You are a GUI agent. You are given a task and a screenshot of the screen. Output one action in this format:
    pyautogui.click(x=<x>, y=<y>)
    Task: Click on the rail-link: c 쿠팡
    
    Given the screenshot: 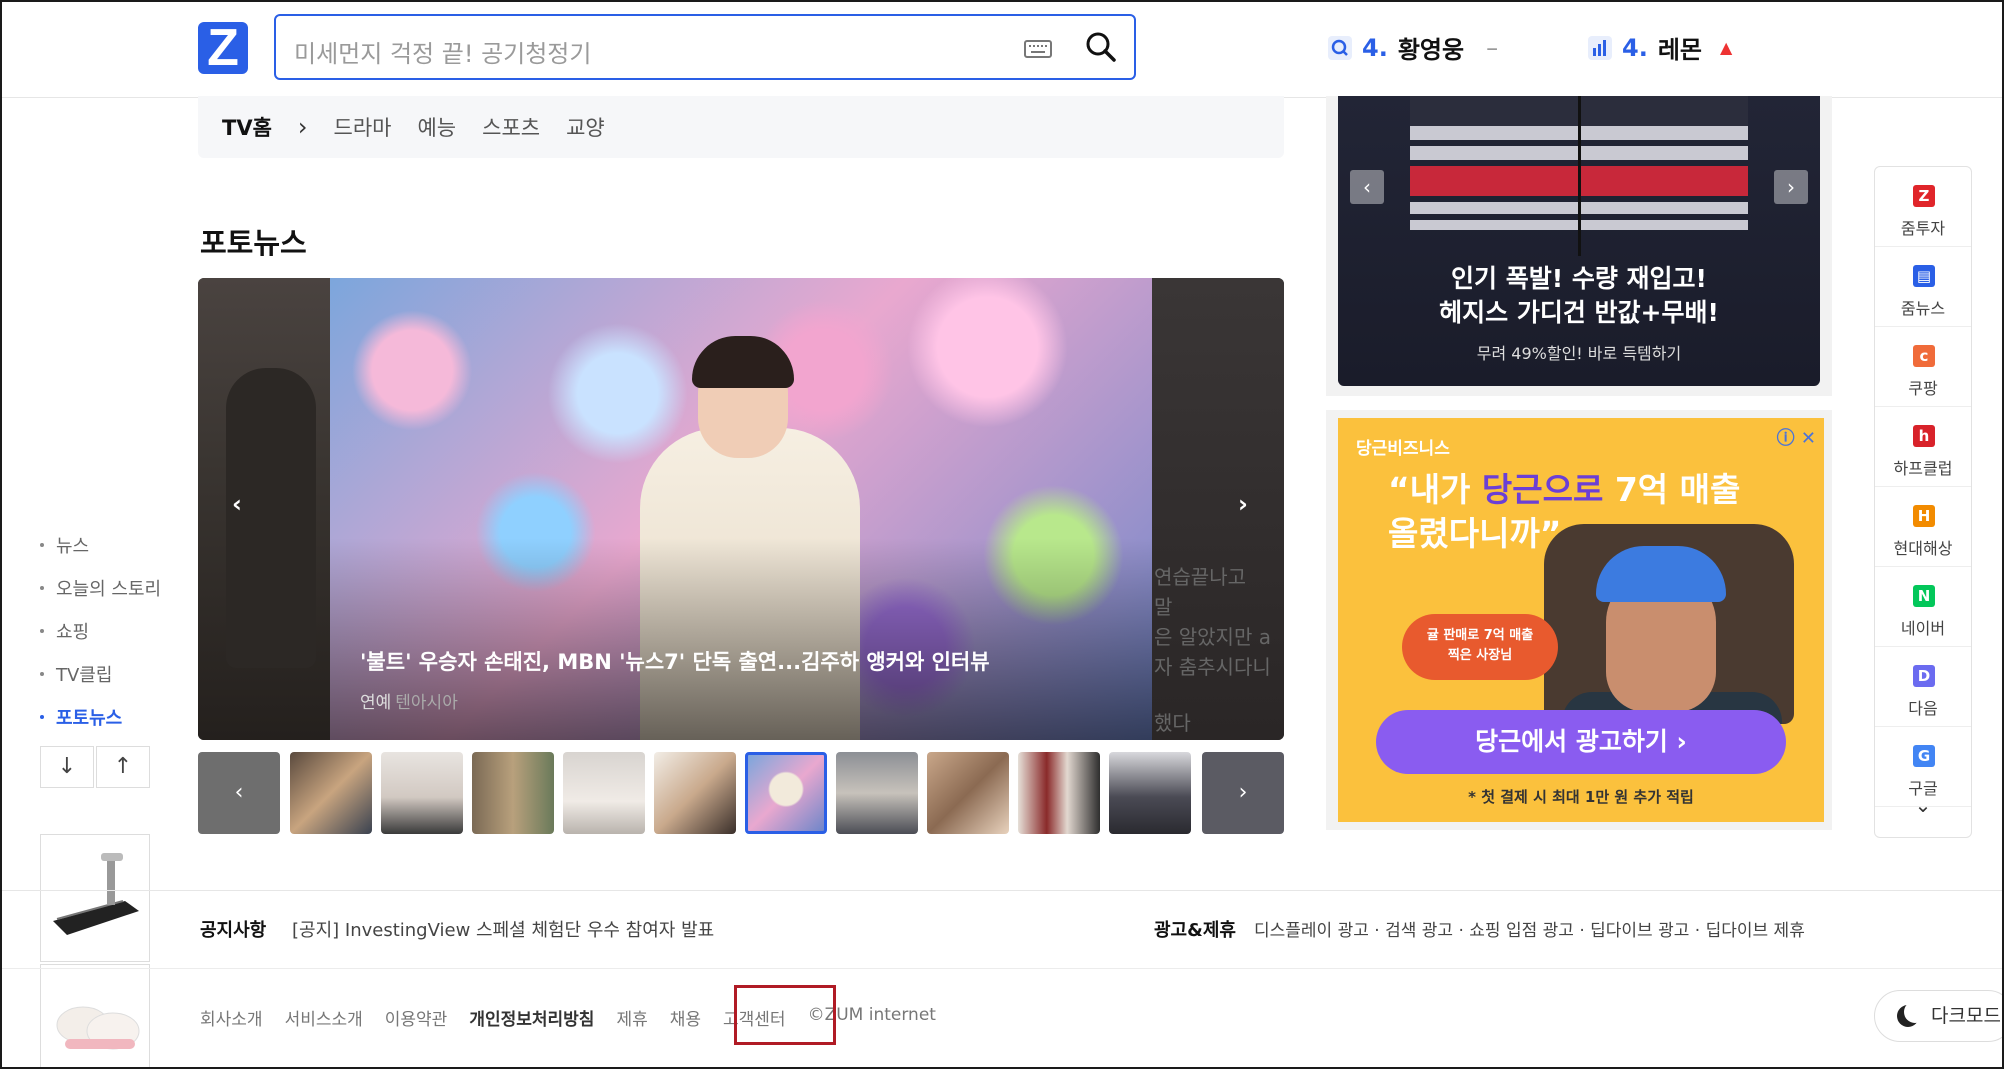 What is the action you would take?
    pyautogui.click(x=1923, y=367)
    